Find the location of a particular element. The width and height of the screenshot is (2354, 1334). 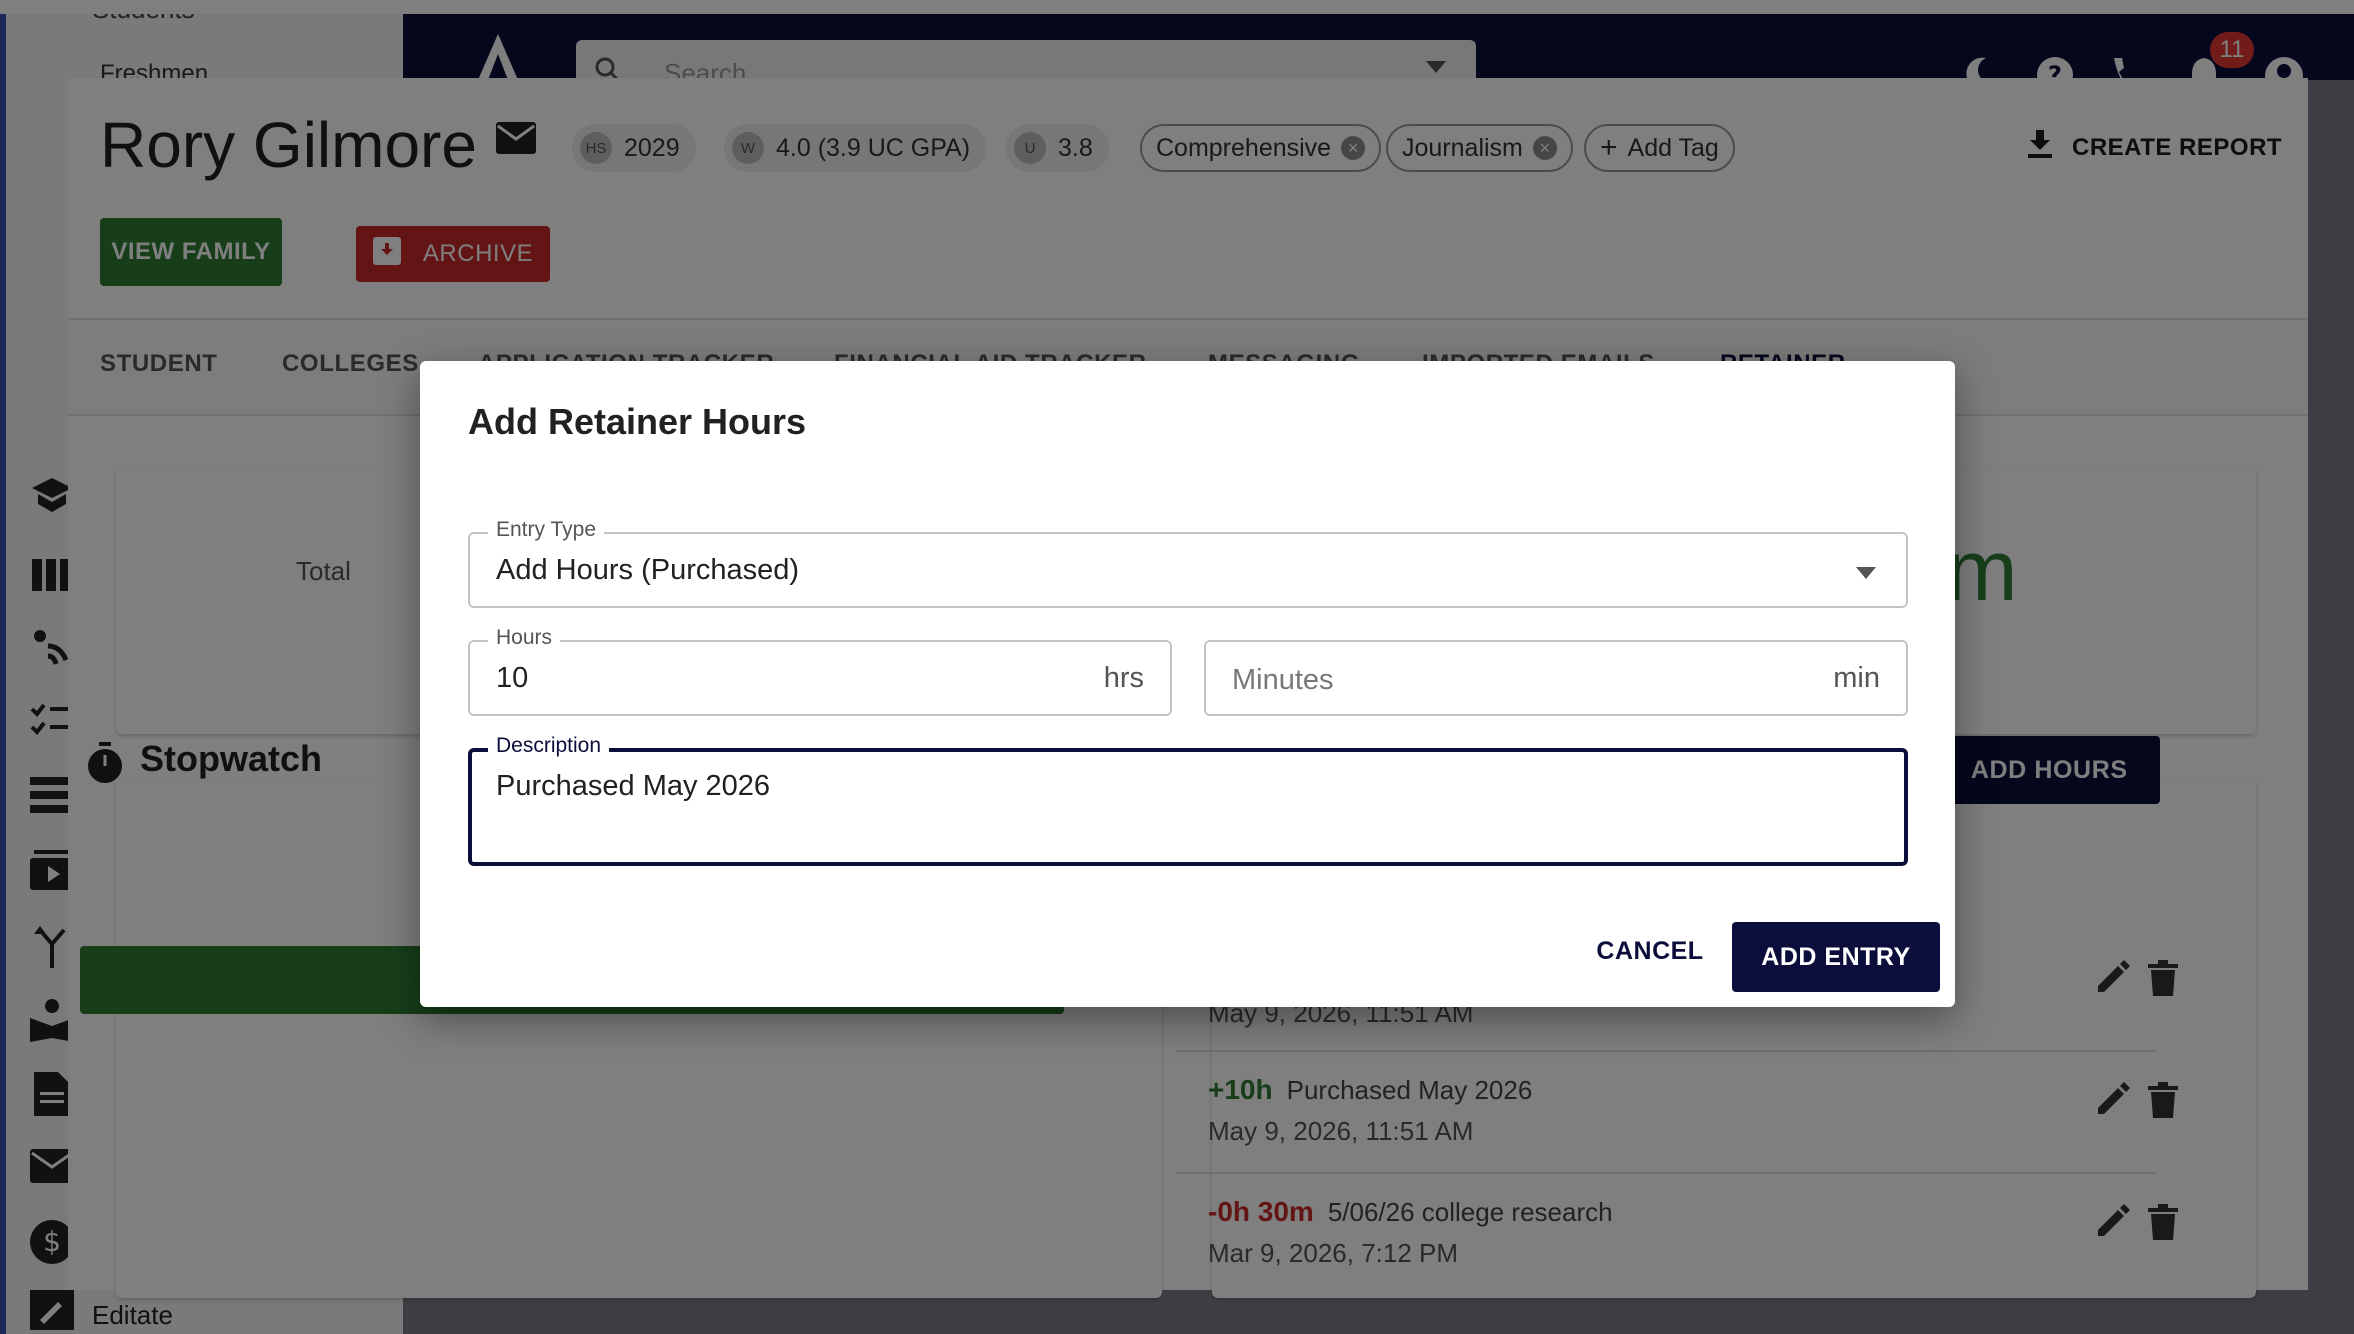

hours-value: 10 is located at coordinates (512, 678).